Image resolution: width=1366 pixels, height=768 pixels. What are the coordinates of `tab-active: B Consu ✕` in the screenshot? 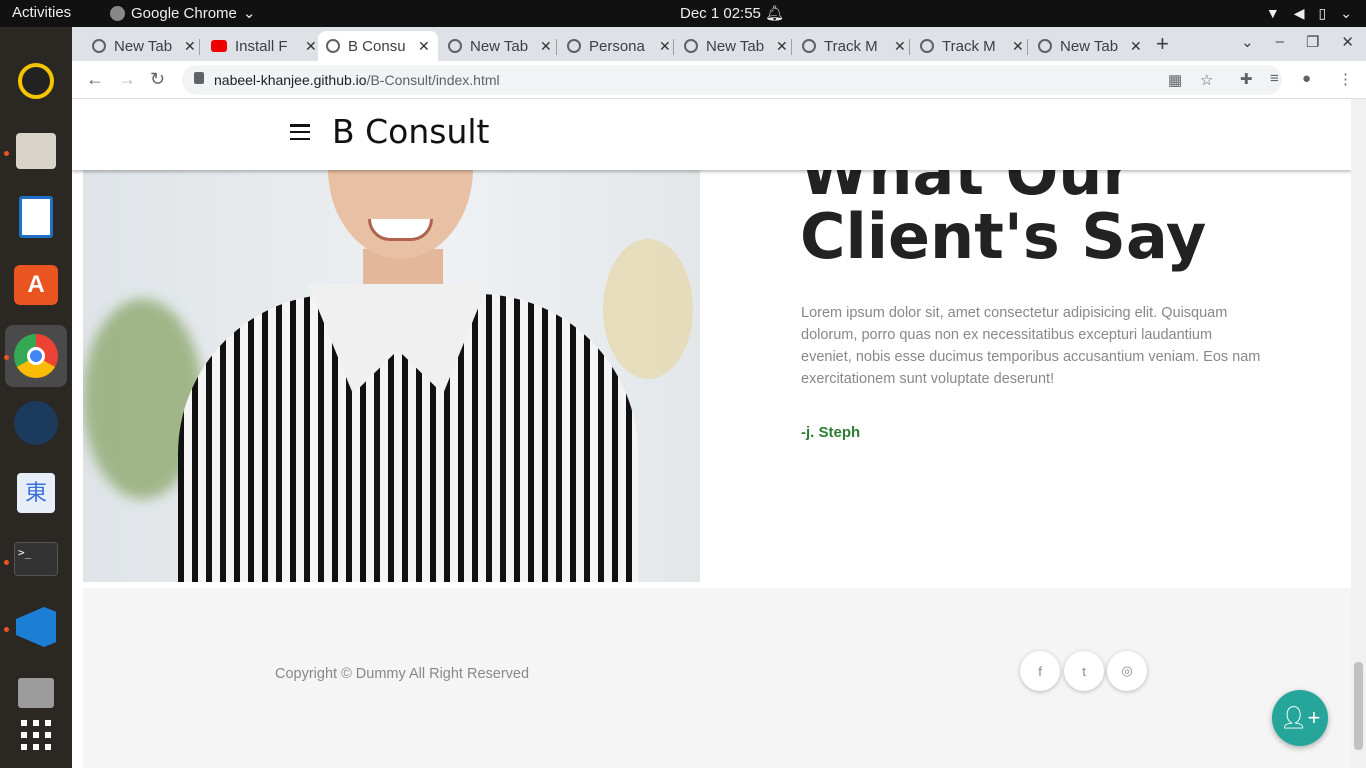 It's located at (378, 46).